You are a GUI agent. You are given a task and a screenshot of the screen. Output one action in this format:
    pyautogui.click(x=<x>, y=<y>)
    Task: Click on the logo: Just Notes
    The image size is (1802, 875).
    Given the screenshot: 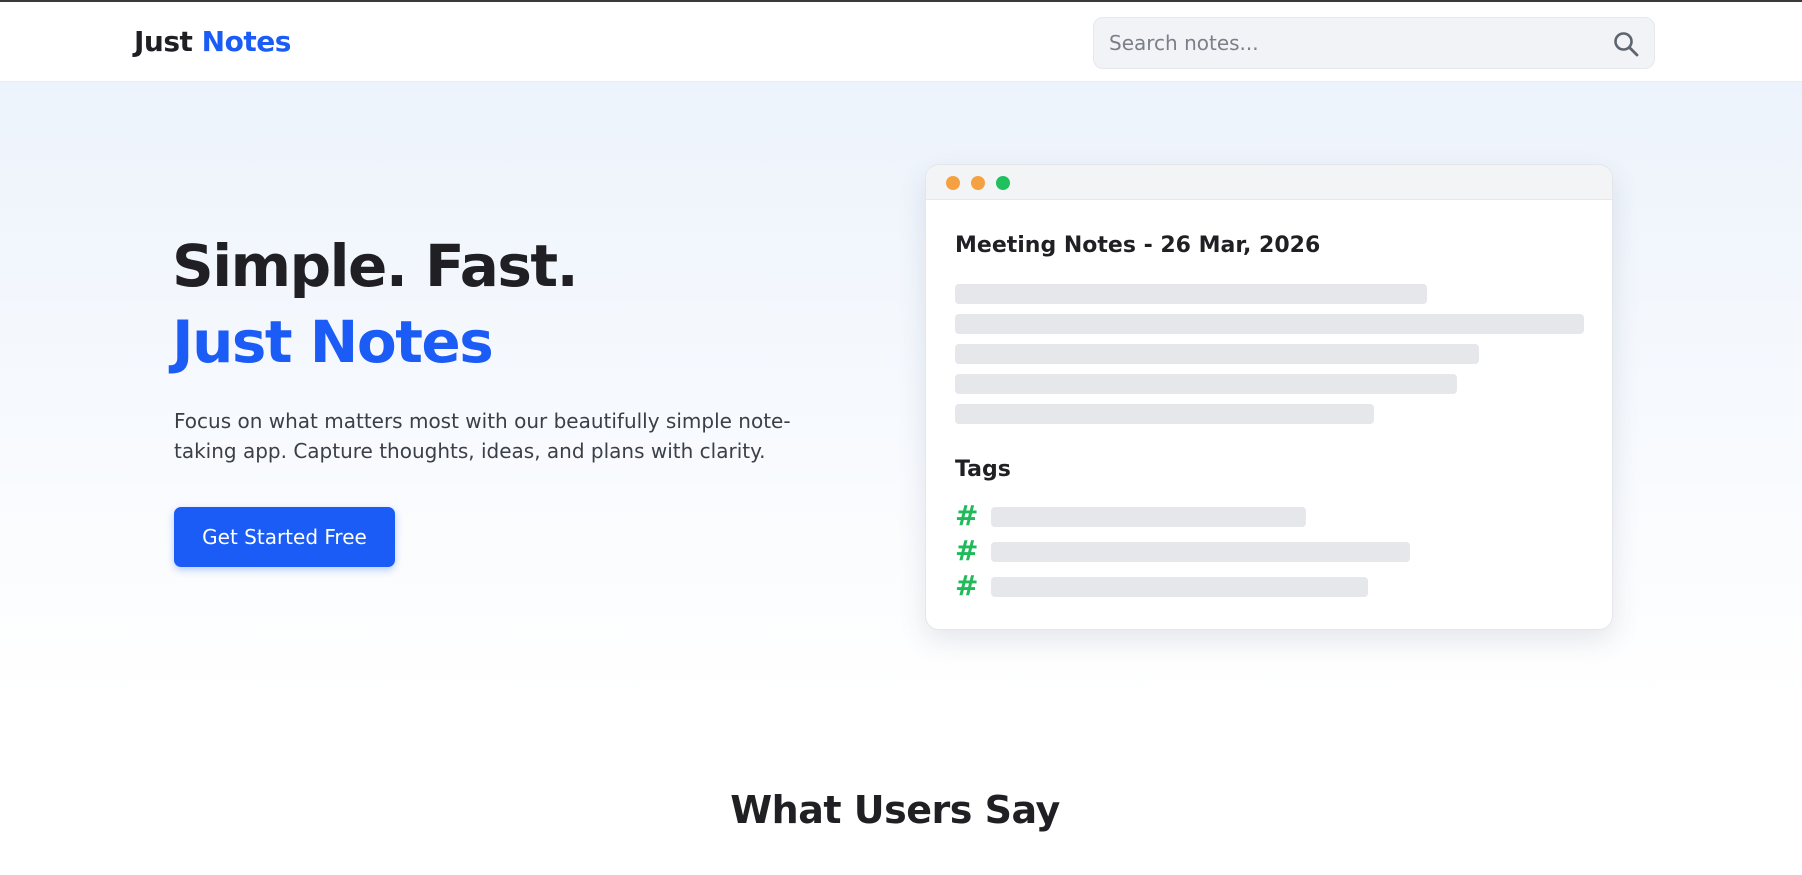 What is the action you would take?
    pyautogui.click(x=212, y=42)
    